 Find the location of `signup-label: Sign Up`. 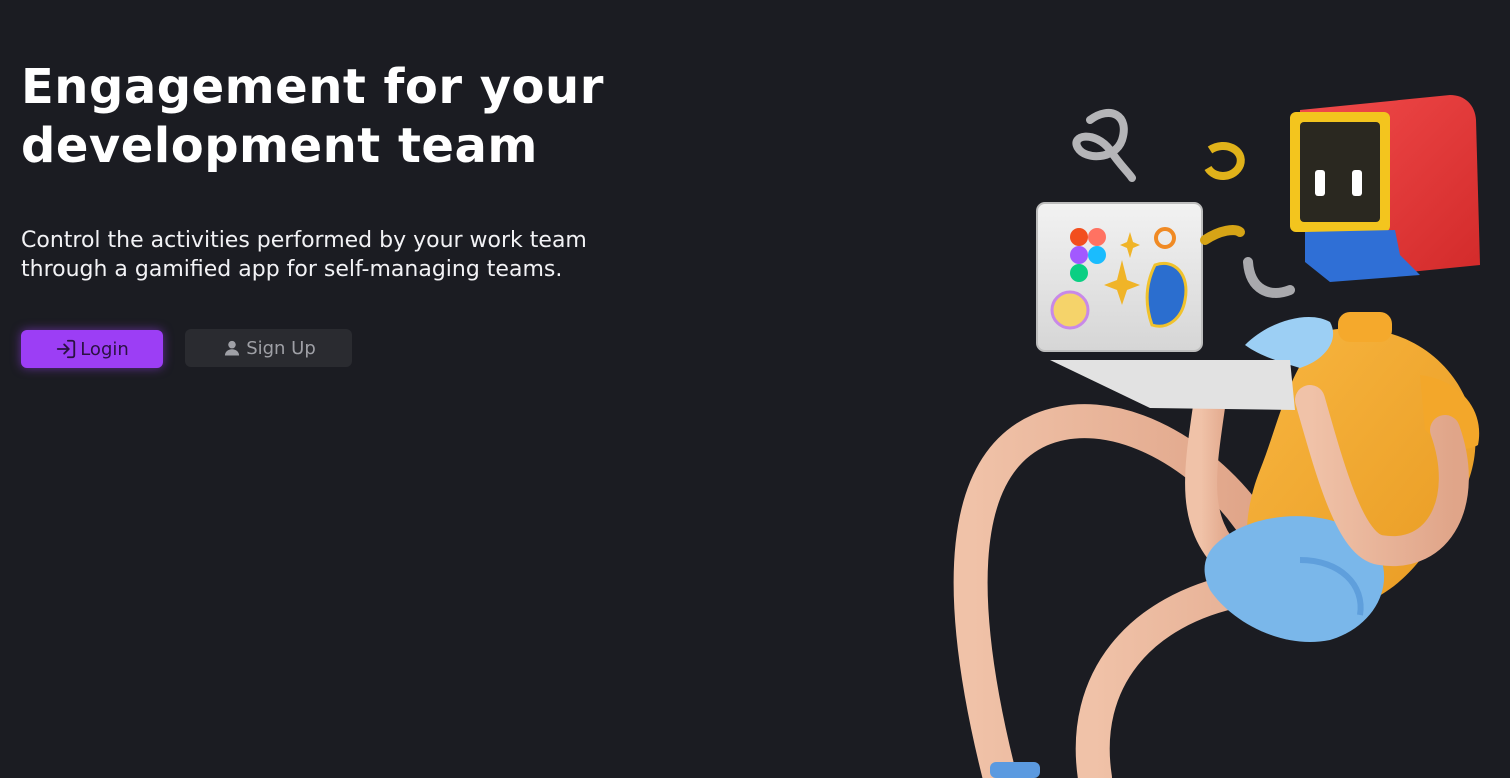

signup-label: Sign Up is located at coordinates (281, 348).